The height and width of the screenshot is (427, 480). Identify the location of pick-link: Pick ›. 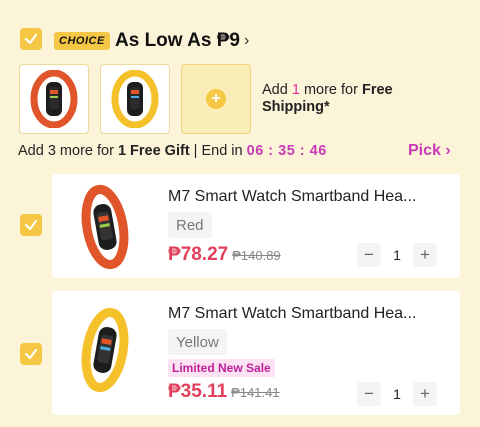
(429, 151).